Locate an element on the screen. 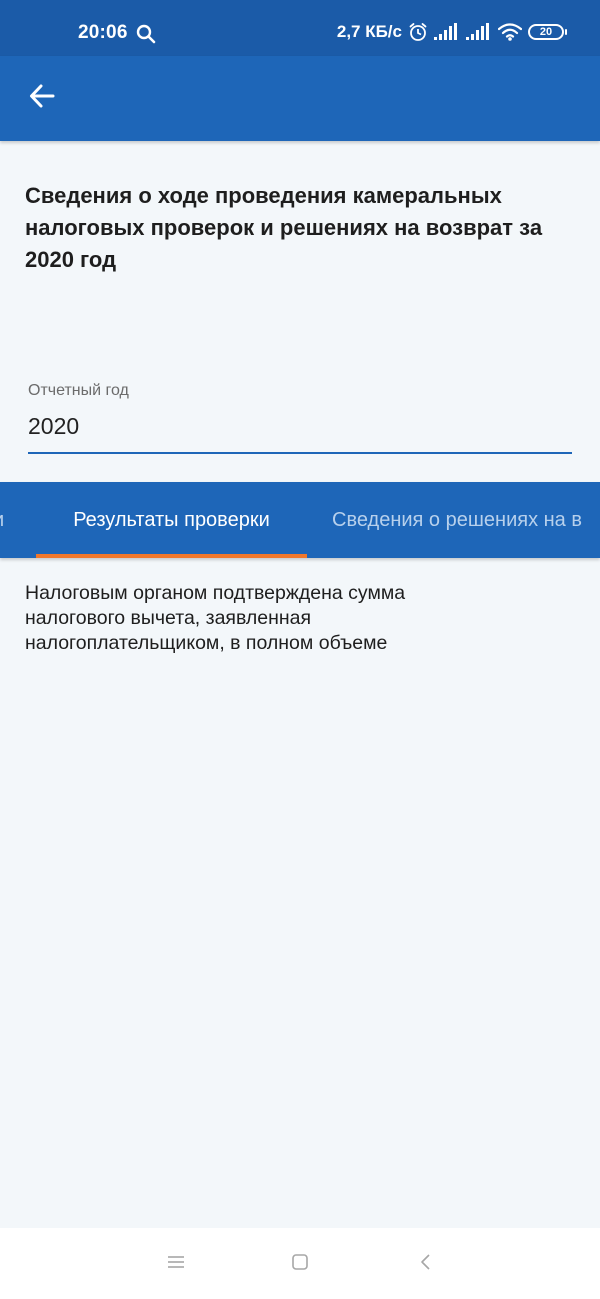 Image resolution: width=600 pixels, height=1299 pixels. battery-level: 20 is located at coordinates (546, 31).